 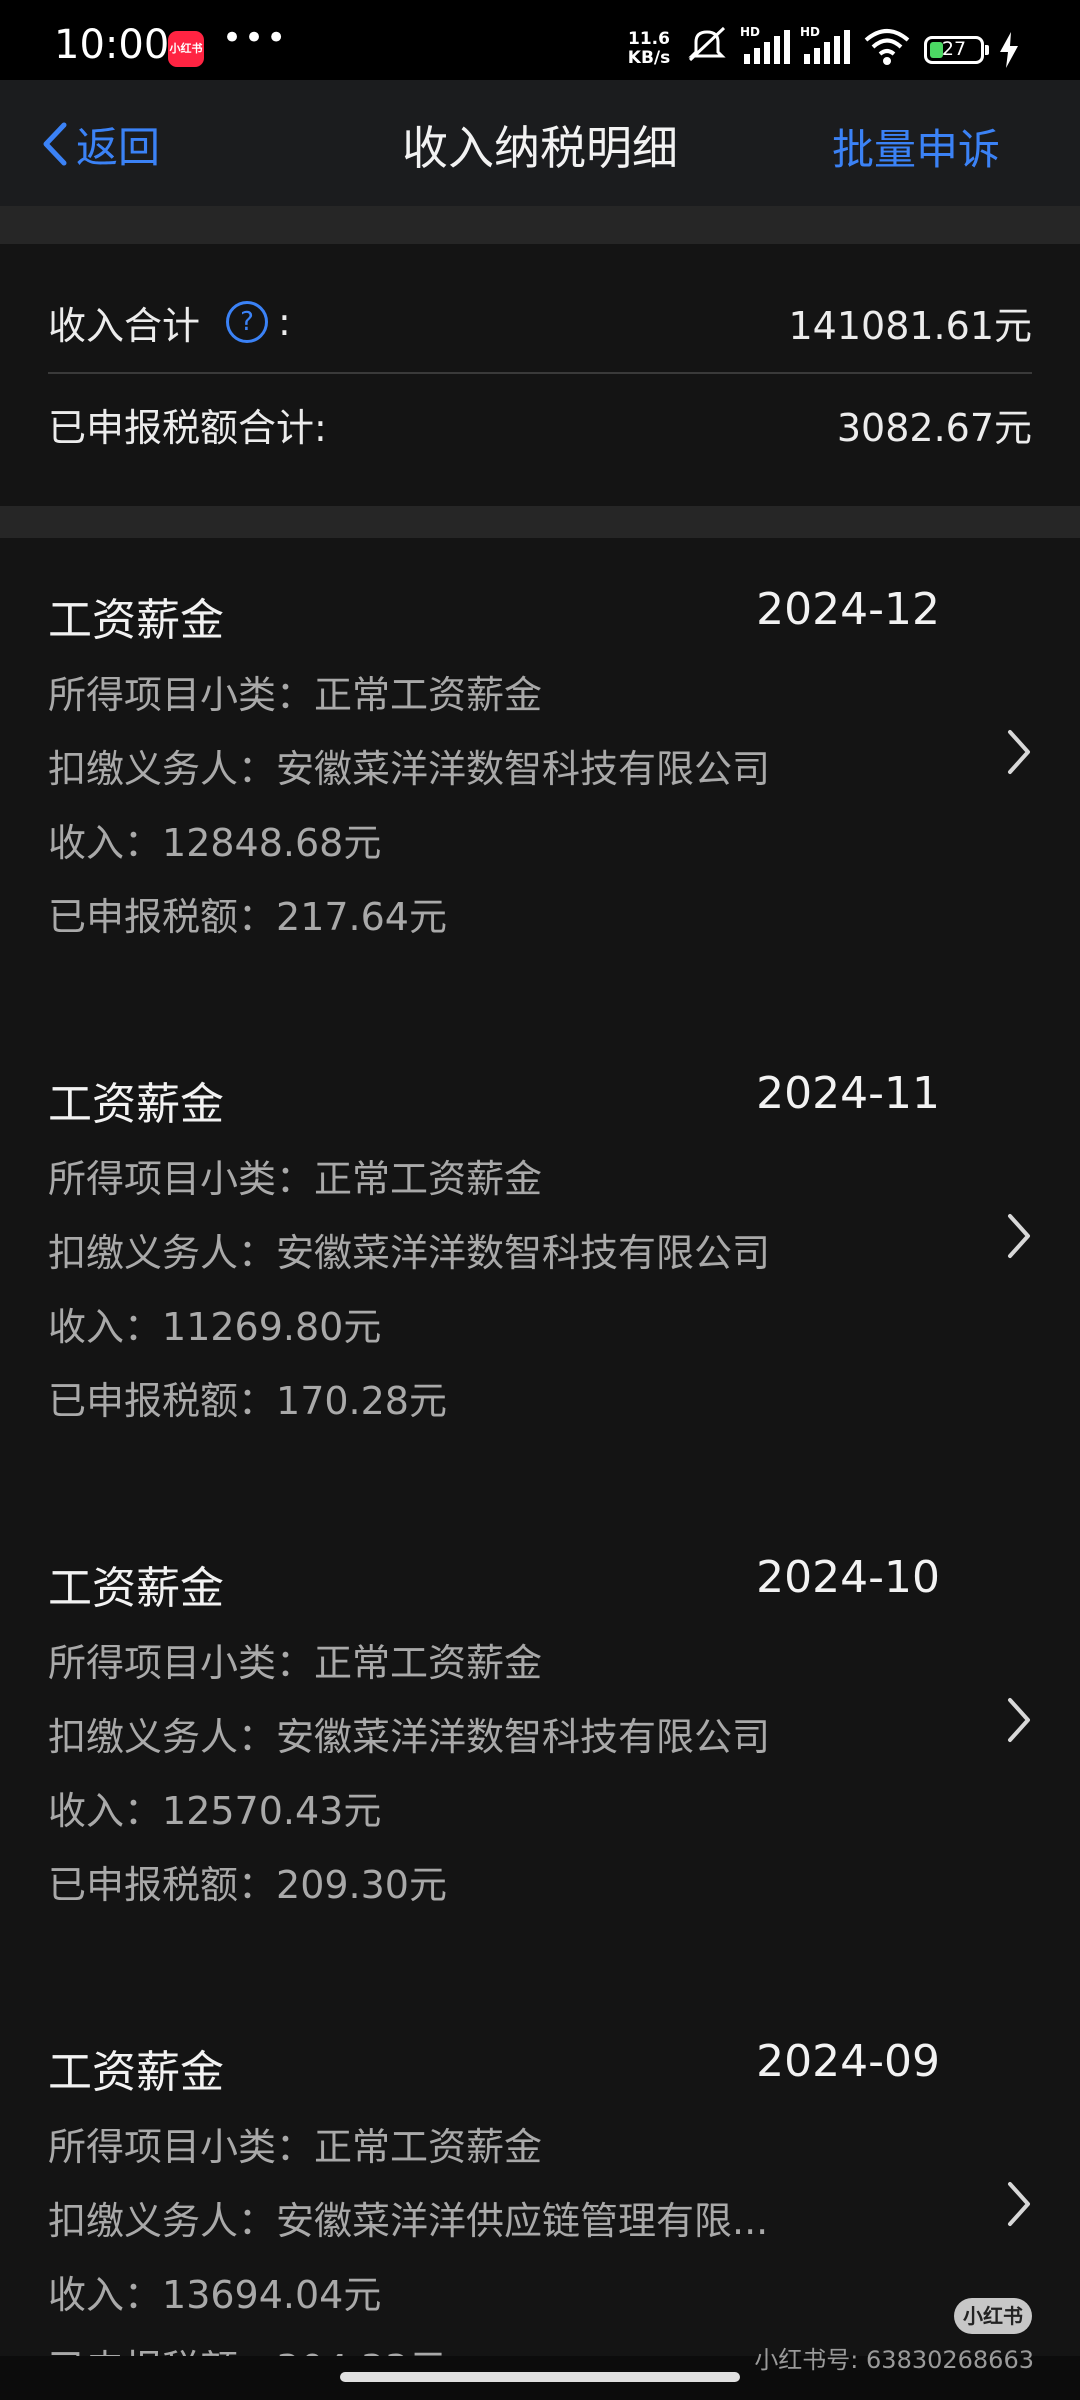 What do you see at coordinates (887, 47) in the screenshot?
I see `wifi-icon` at bounding box center [887, 47].